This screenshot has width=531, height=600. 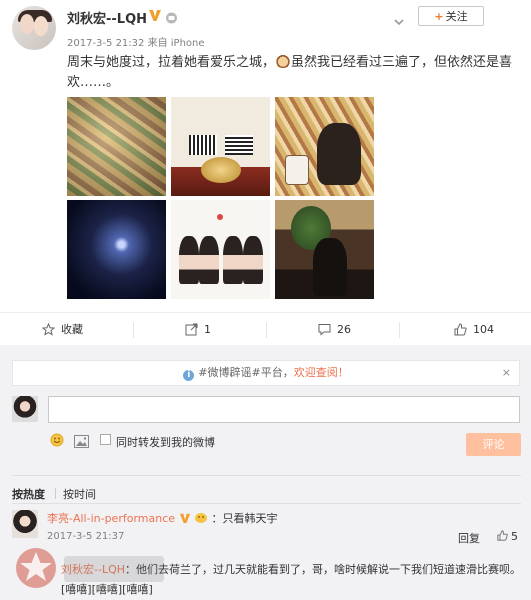 I want to click on comment-like-count: 5, so click(x=514, y=536).